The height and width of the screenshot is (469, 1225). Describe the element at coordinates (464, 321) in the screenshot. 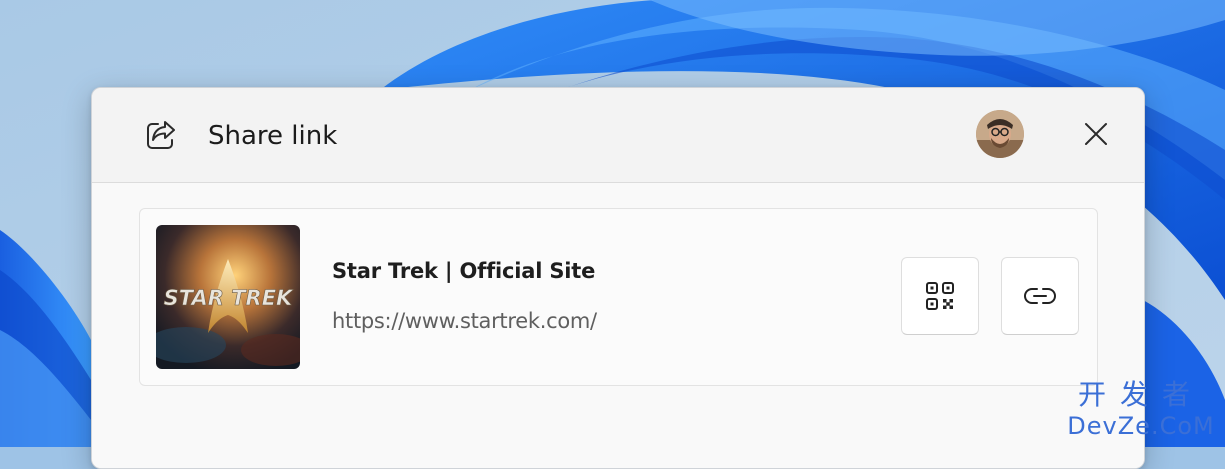

I see `page-url: https://www.startrek.com/` at that location.